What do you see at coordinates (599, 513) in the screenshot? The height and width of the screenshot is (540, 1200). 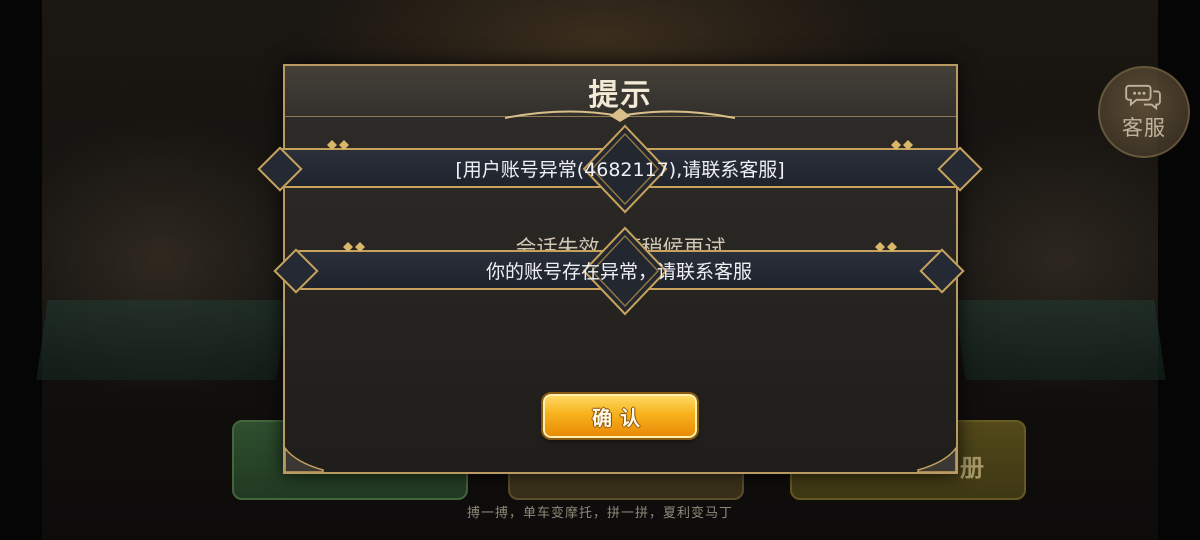 I see `marquee-text: 搏一搏，单车变摩托，拼一拼，夏利变马丁` at bounding box center [599, 513].